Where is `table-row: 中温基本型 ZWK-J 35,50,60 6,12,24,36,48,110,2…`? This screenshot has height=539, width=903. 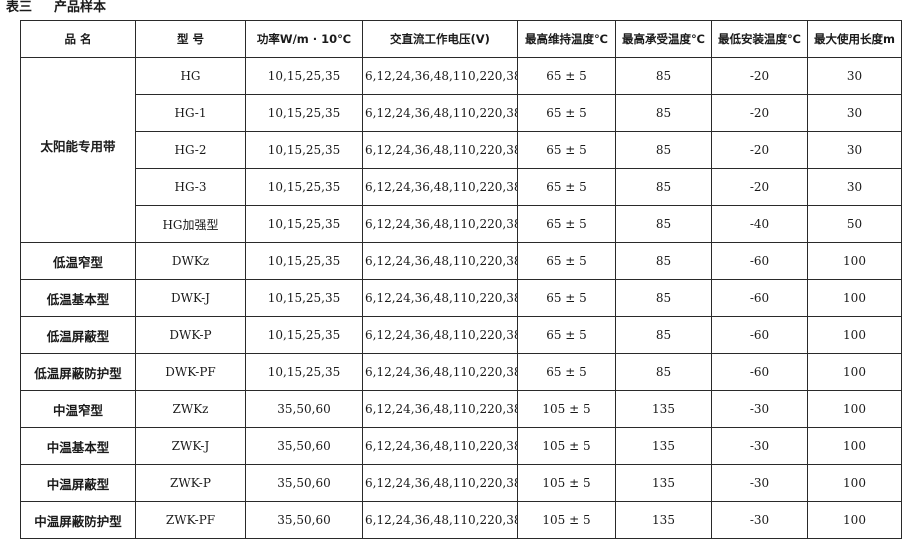
table-row: 中温基本型 ZWK-J 35,50,60 6,12,24,36,48,110,2… is located at coordinates (461, 446).